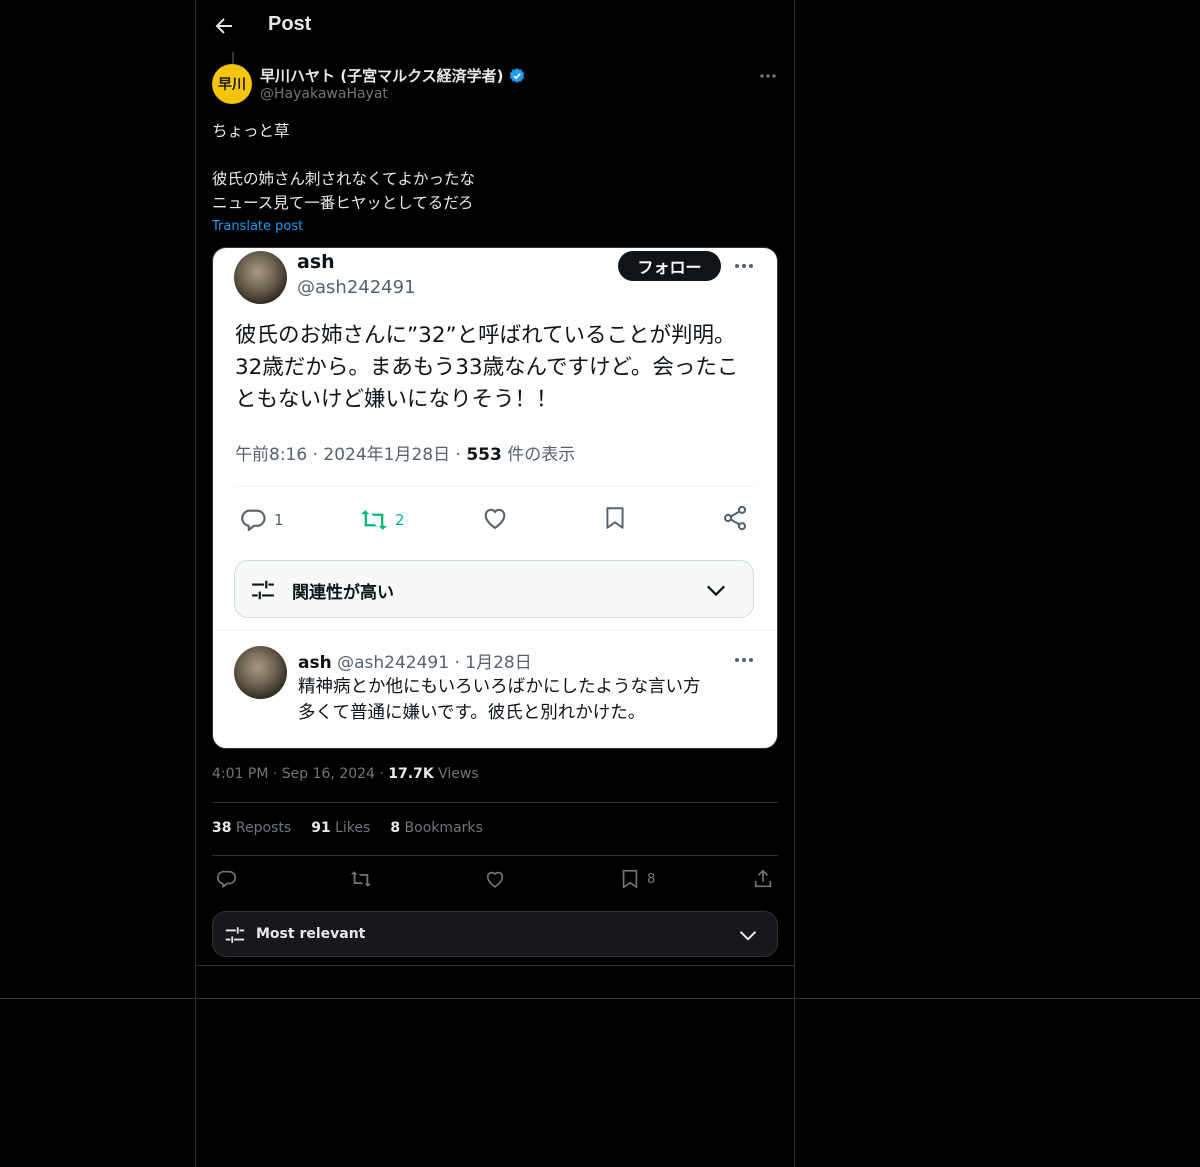 The height and width of the screenshot is (1167, 1200). I want to click on repost-button, so click(361, 879).